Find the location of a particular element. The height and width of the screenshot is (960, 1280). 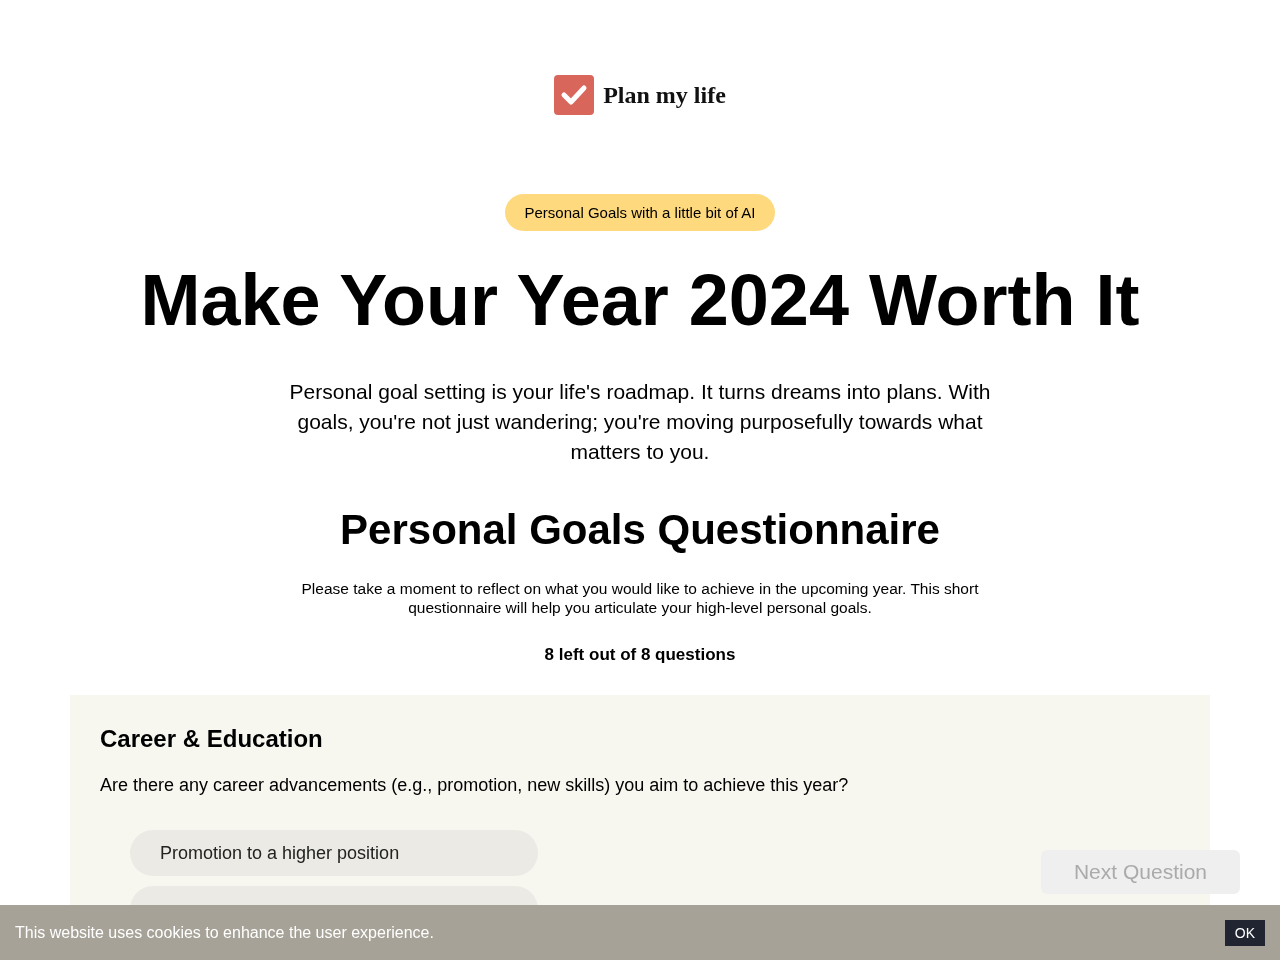

logo-text: Plan my life is located at coordinates (664, 95).